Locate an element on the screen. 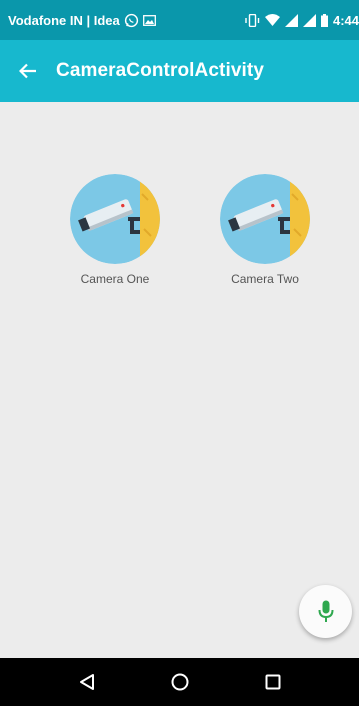 Image resolution: width=359 pixels, height=706 pixels. voice-input-button is located at coordinates (325, 611).